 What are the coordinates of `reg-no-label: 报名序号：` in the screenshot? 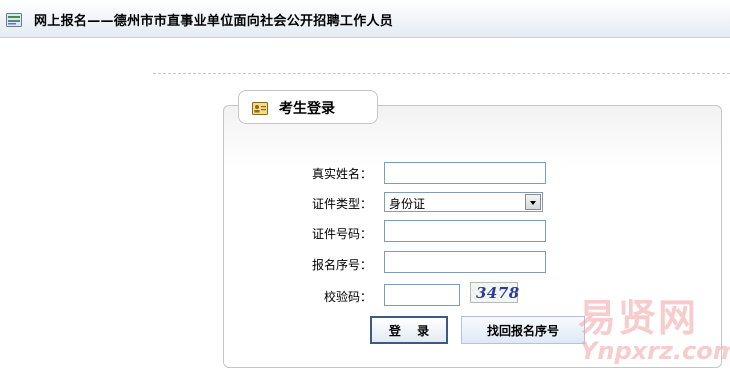 It's located at (341, 265).